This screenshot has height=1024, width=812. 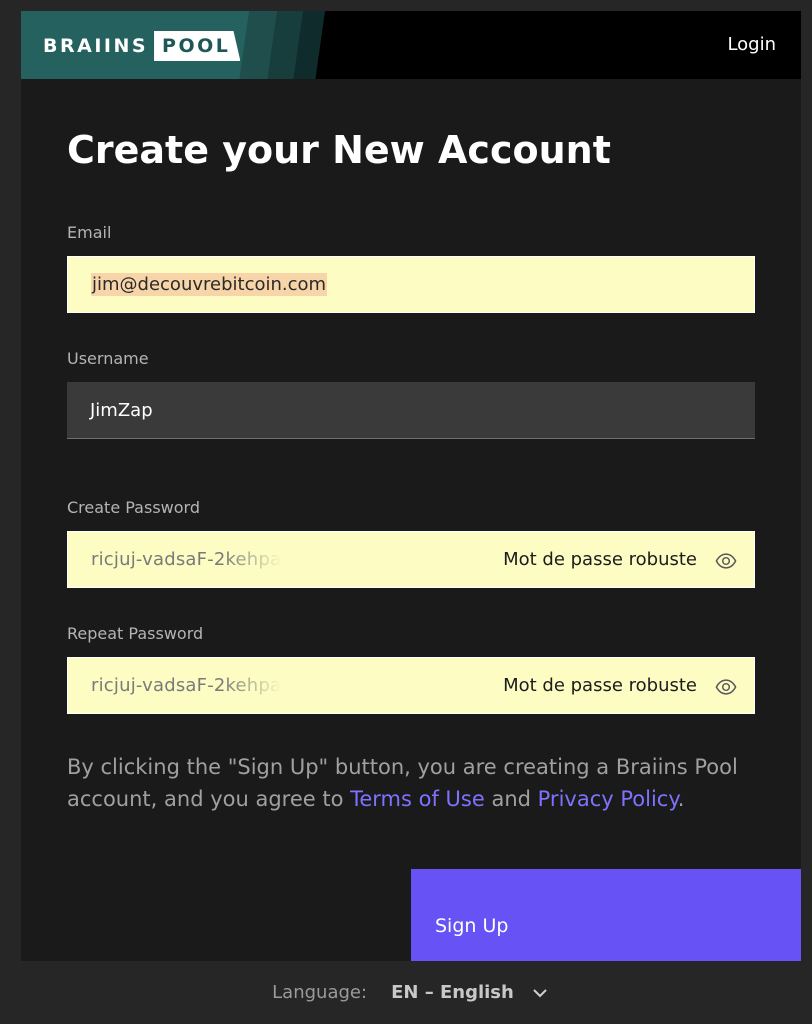 I want to click on email-value: jim@decouvrebitcoin.com, so click(x=209, y=284).